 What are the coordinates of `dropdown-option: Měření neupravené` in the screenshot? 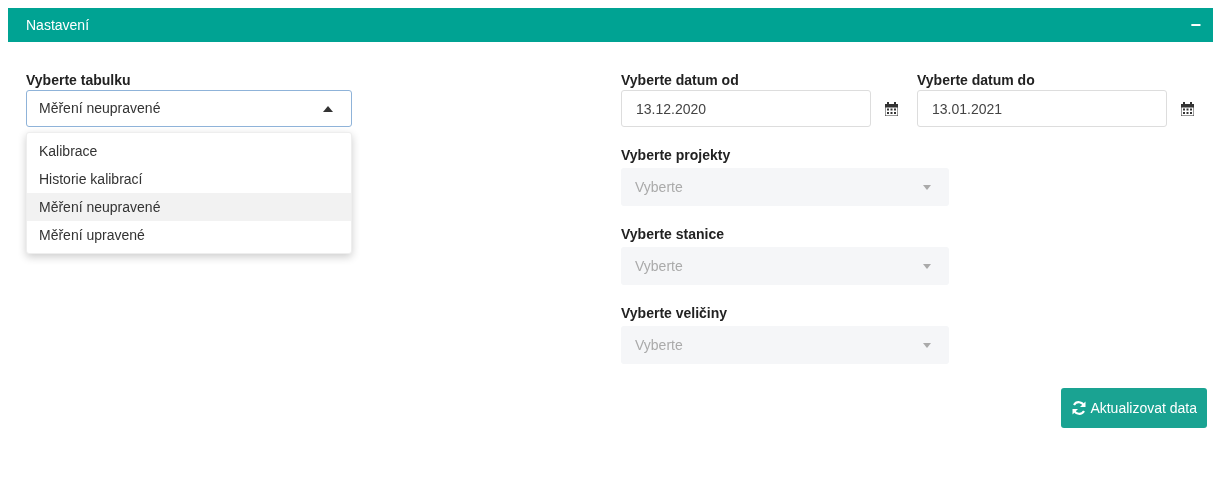 It's located at (189, 207).